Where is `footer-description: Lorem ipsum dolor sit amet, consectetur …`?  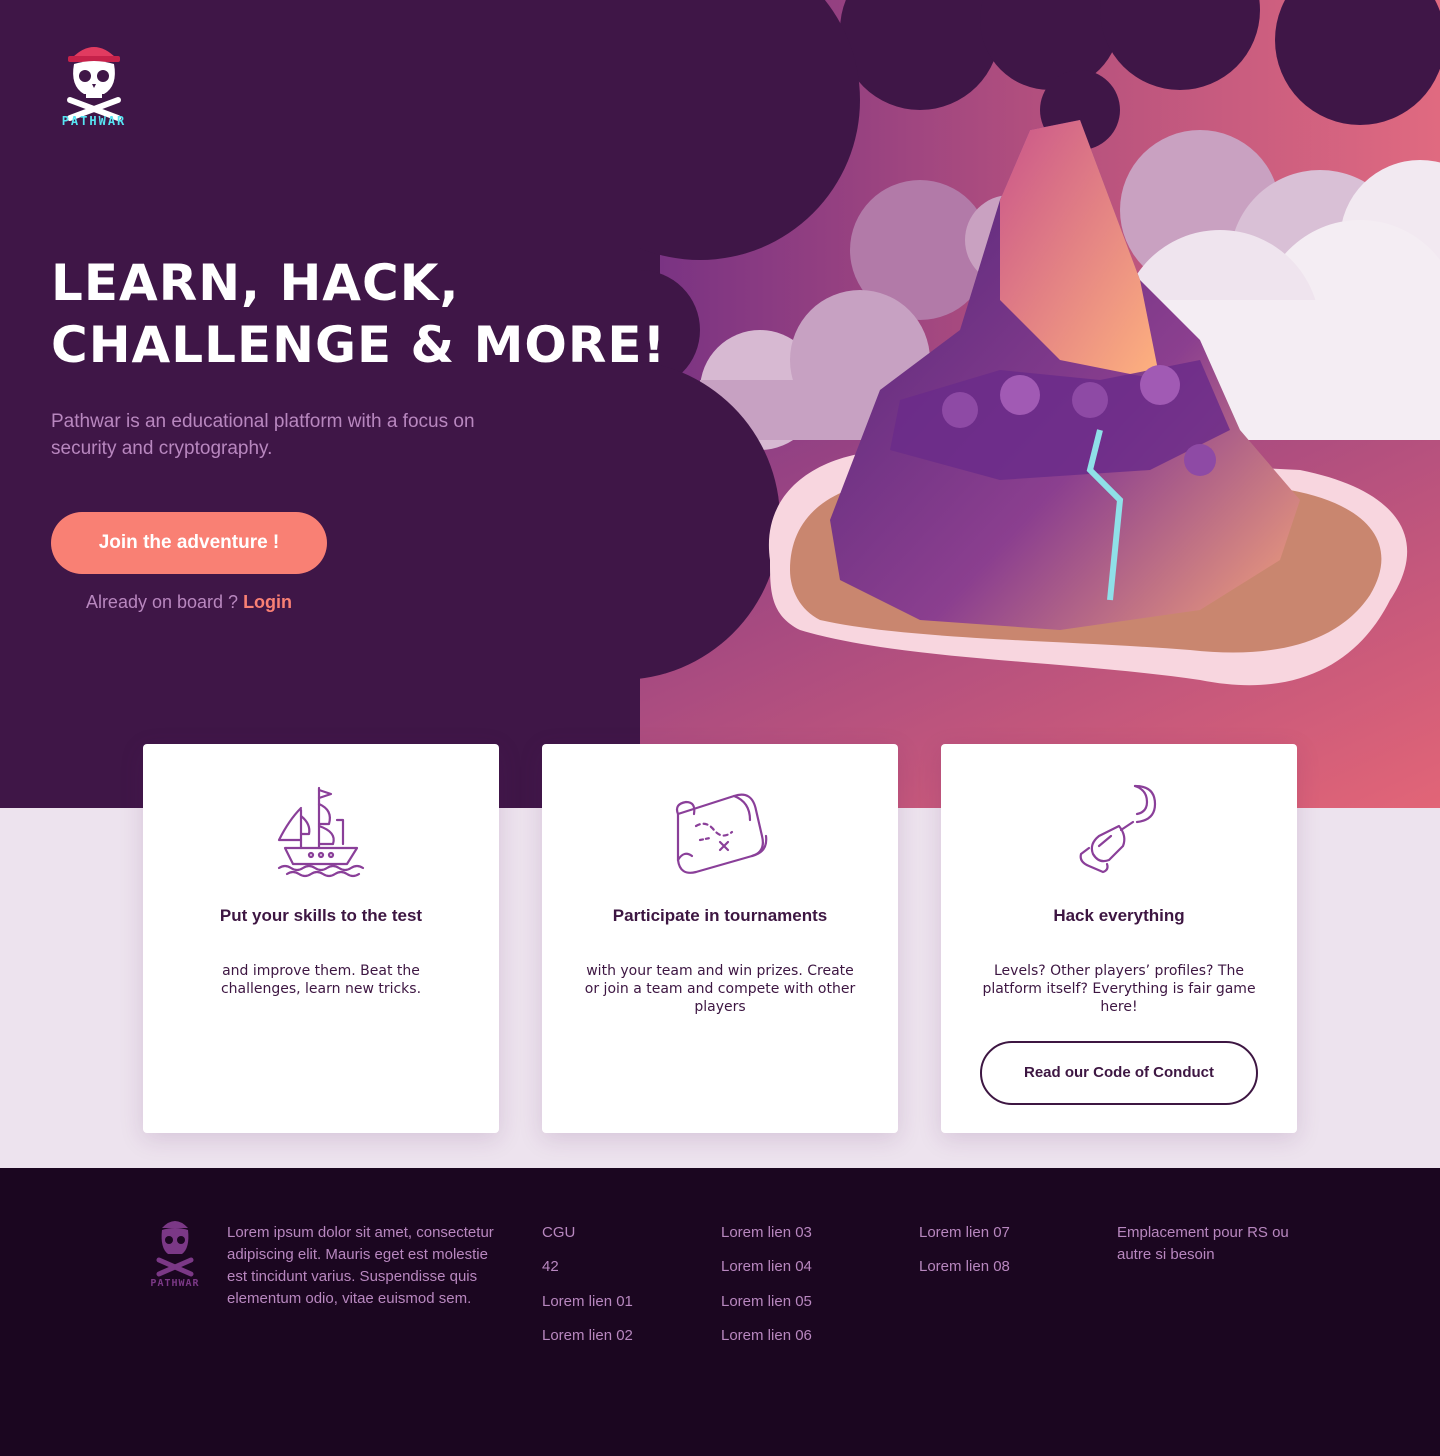
footer-description: Lorem ipsum dolor sit amet, consectetur … is located at coordinates (360, 1265).